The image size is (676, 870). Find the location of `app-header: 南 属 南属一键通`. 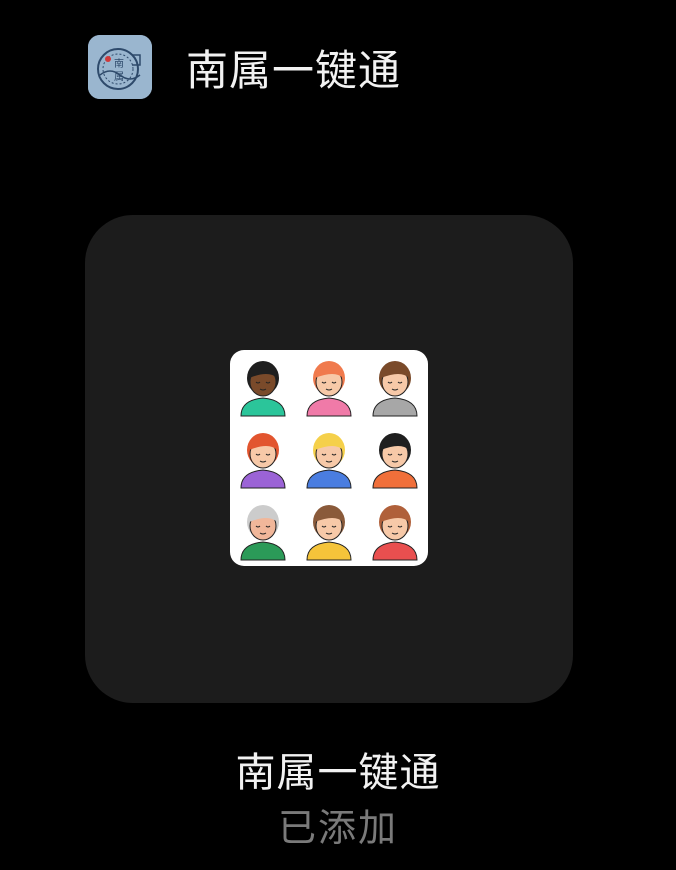

app-header: 南 属 南属一键通 is located at coordinates (244, 67).